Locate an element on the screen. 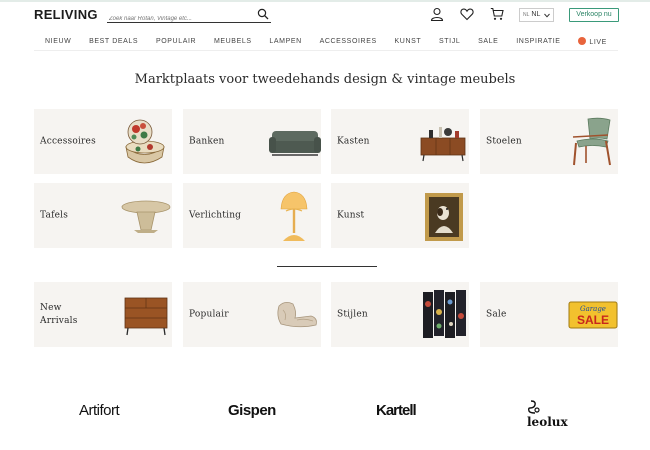 The height and width of the screenshot is (450, 650). populair-image is located at coordinates (297, 315).